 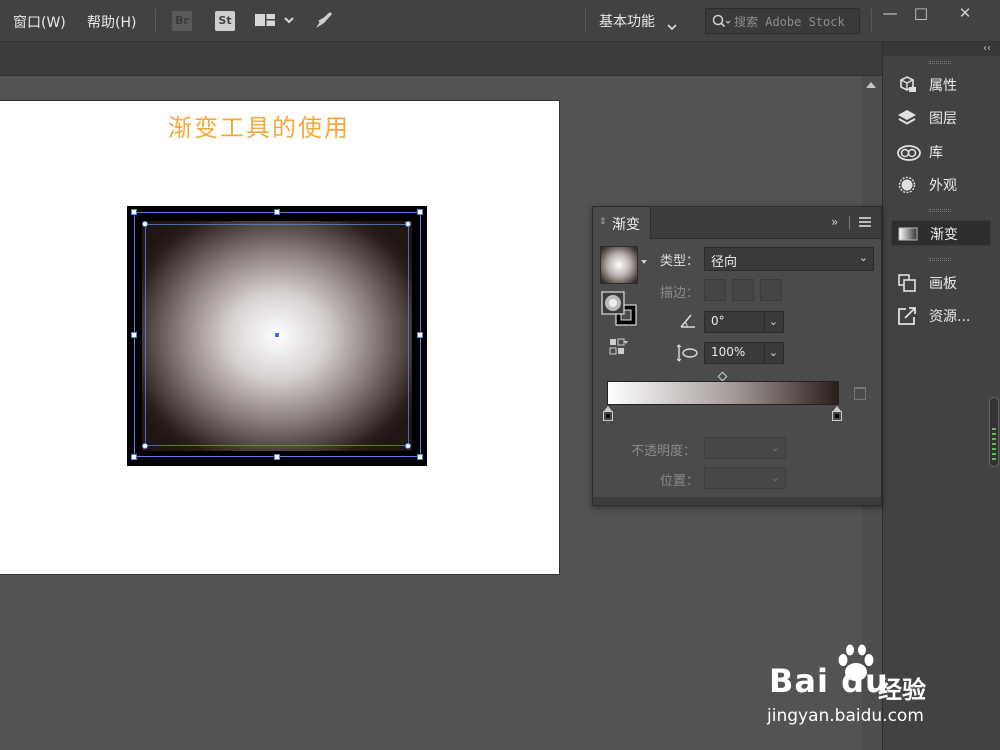 I want to click on reverse-gradient-icon, so click(x=619, y=350).